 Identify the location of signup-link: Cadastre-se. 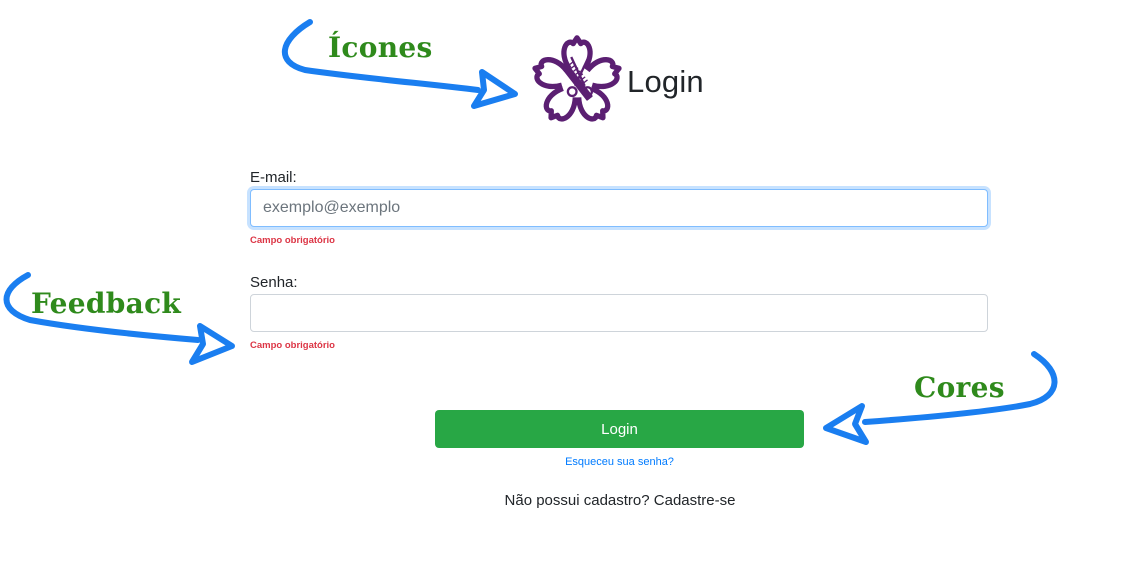
(695, 500).